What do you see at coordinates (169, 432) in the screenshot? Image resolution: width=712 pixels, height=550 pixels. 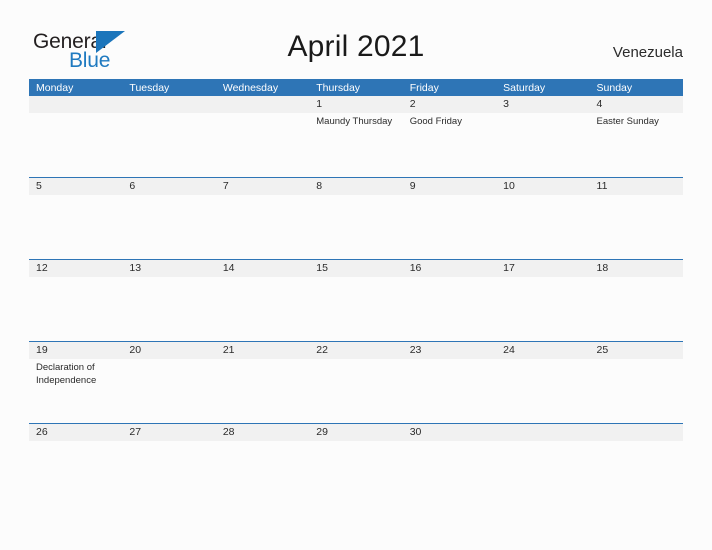 I see `day-number: 27` at bounding box center [169, 432].